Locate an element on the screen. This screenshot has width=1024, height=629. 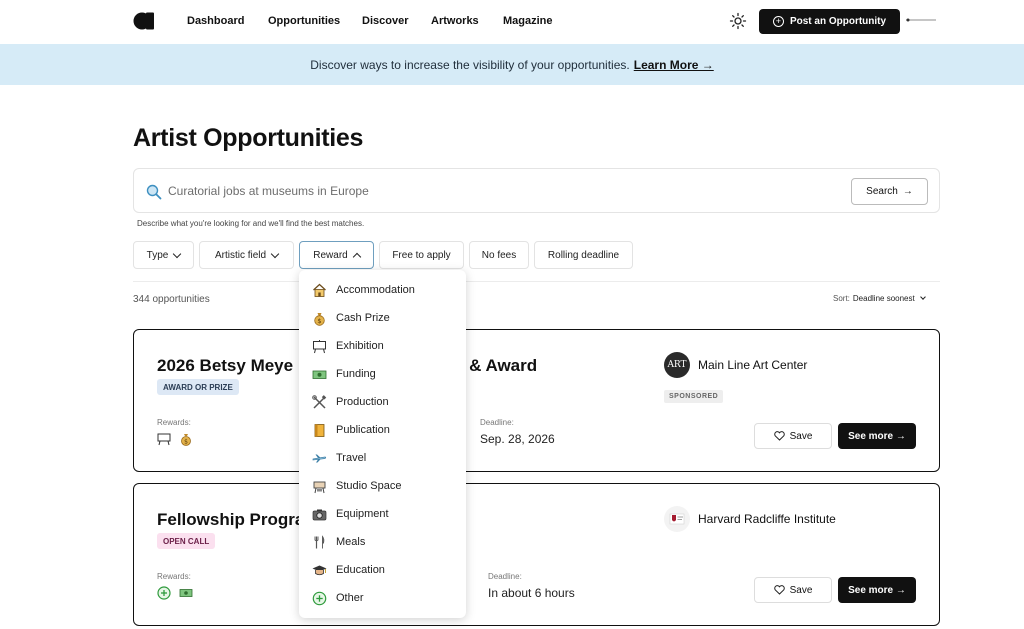
reward-option-cash-prize: $ Cash Prize is located at coordinates (382, 318).